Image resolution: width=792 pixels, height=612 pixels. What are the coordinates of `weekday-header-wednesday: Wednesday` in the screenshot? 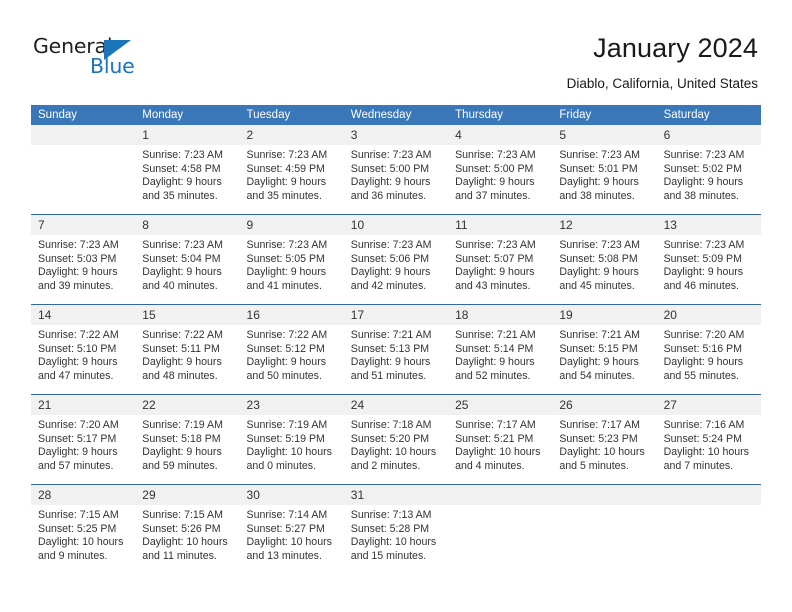 It's located at (381, 115).